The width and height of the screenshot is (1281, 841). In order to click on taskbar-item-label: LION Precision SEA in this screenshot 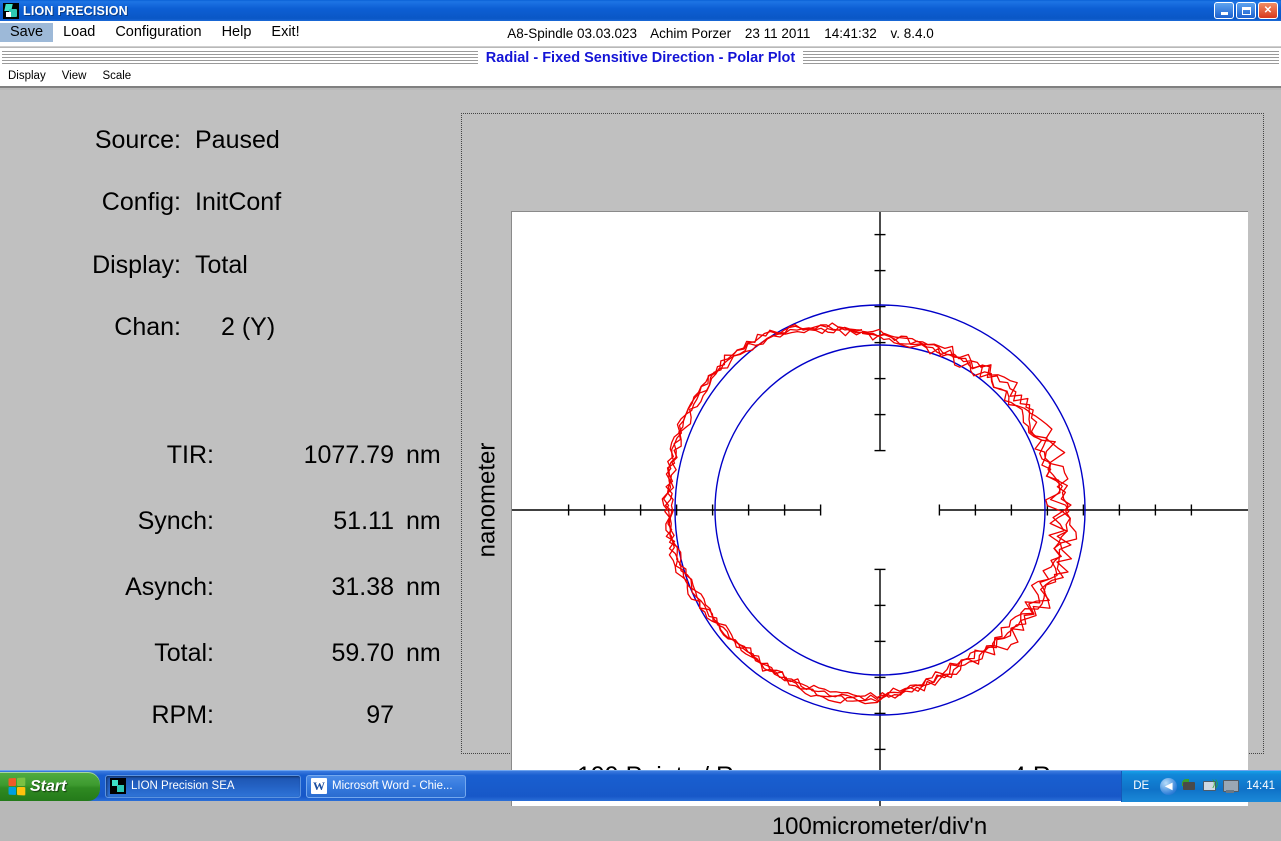, I will do `click(183, 786)`.